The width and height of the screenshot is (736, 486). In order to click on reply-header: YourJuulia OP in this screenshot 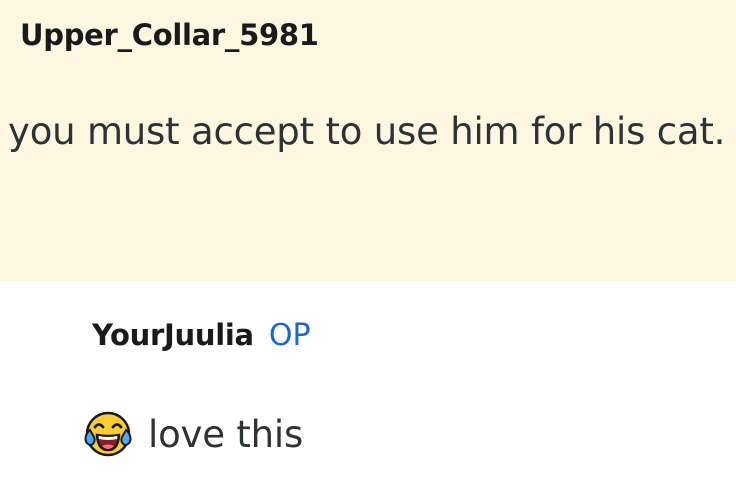, I will do `click(201, 335)`.